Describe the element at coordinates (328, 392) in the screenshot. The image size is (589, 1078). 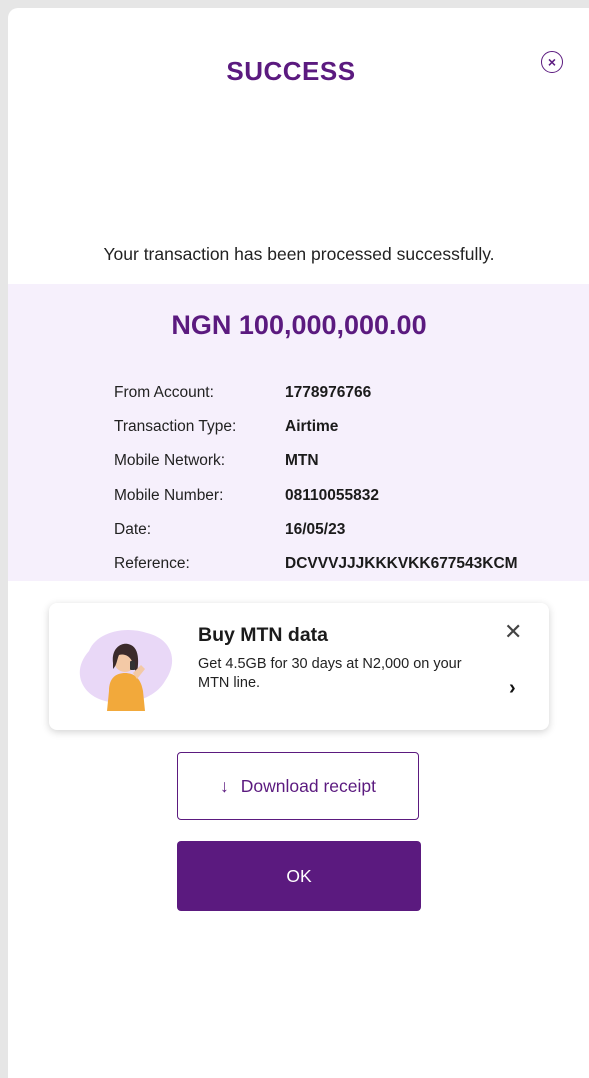
I see `detail-value: 1778976766` at that location.